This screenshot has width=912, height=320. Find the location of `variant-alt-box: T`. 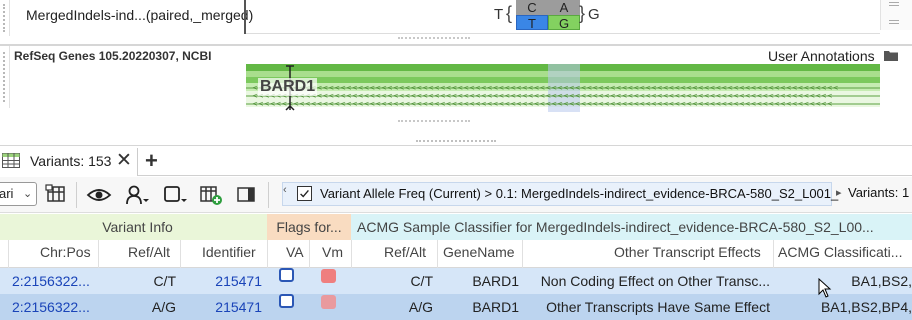

variant-alt-box: T is located at coordinates (532, 23).